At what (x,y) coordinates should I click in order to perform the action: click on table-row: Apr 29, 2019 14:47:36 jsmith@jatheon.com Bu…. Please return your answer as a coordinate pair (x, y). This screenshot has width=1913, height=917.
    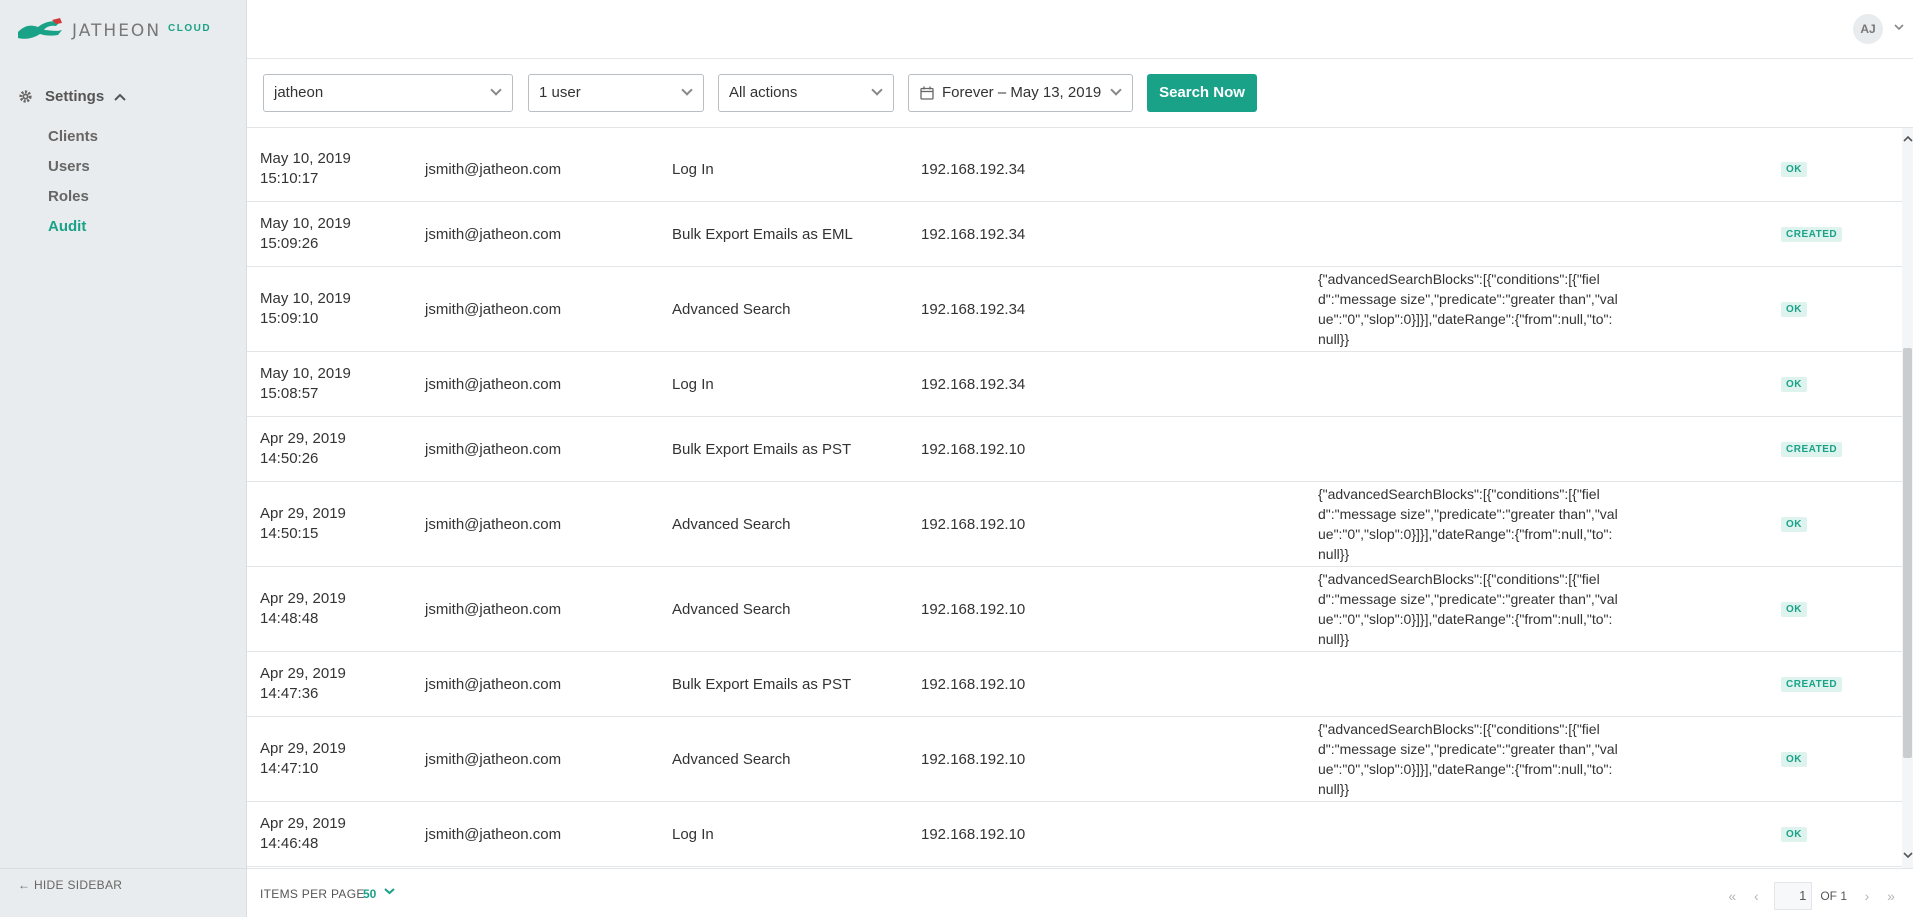
    Looking at the image, I should click on (1074, 684).